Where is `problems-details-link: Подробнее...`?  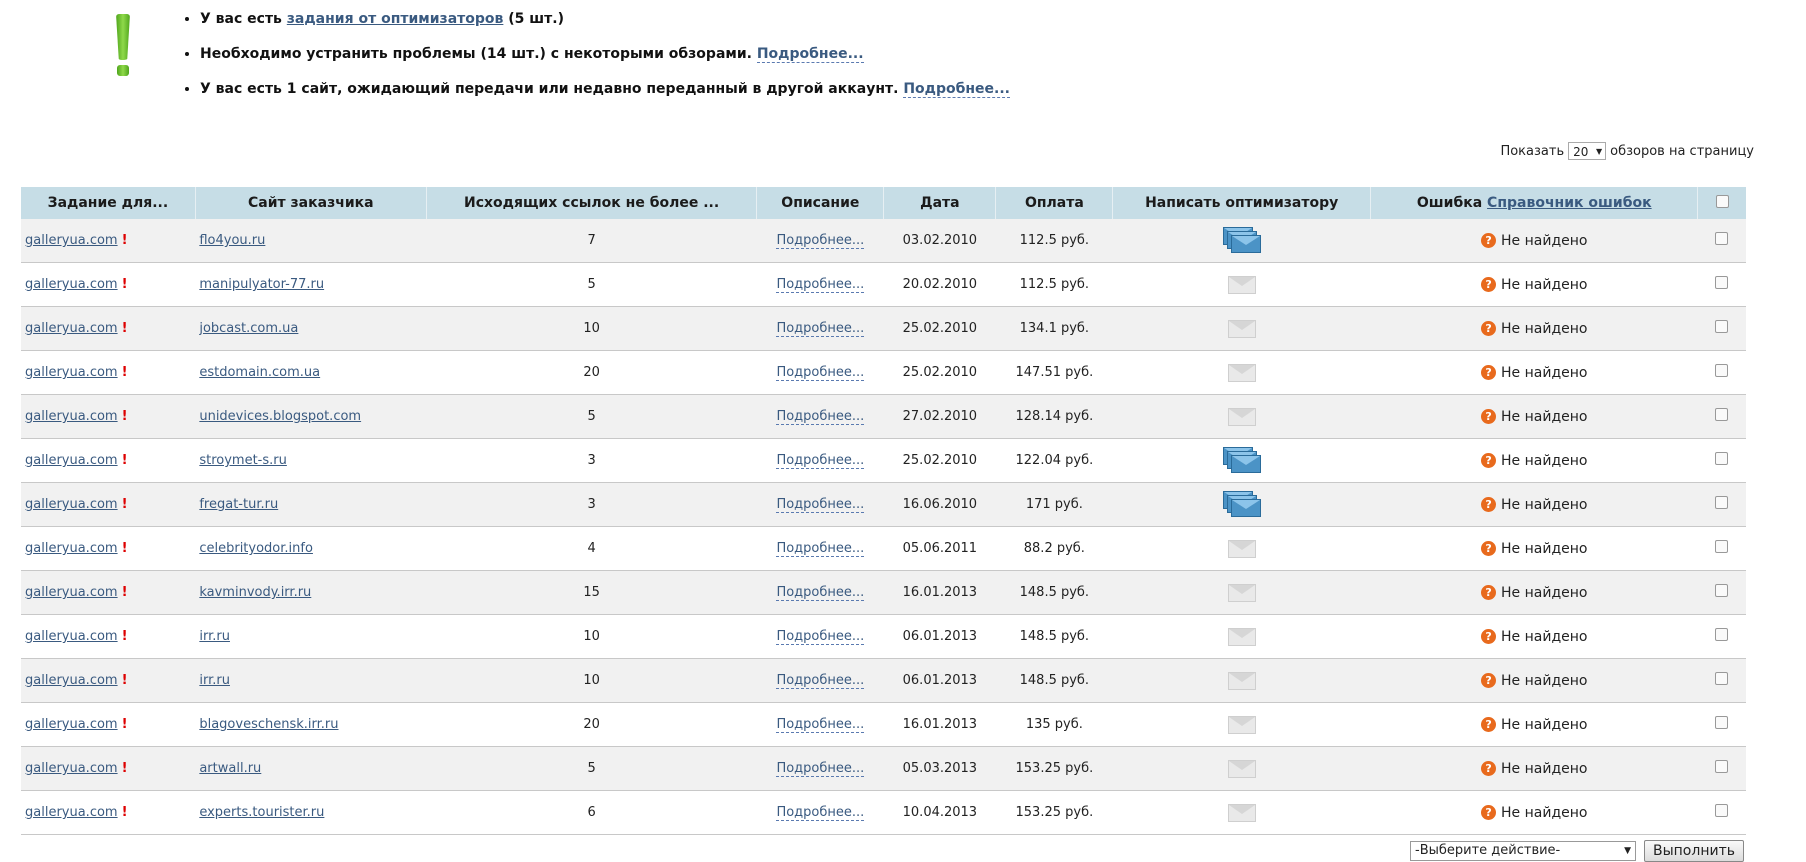 problems-details-link: Подробнее... is located at coordinates (810, 54).